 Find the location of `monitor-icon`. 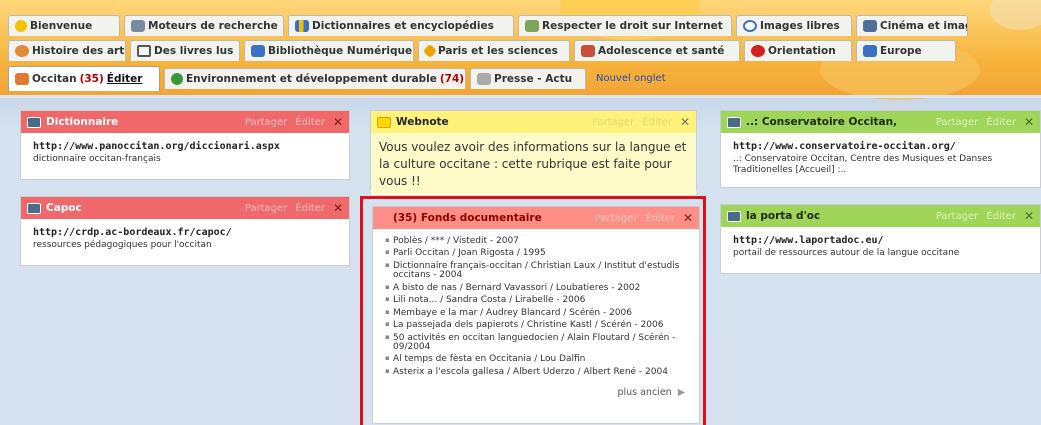

monitor-icon is located at coordinates (138, 26).